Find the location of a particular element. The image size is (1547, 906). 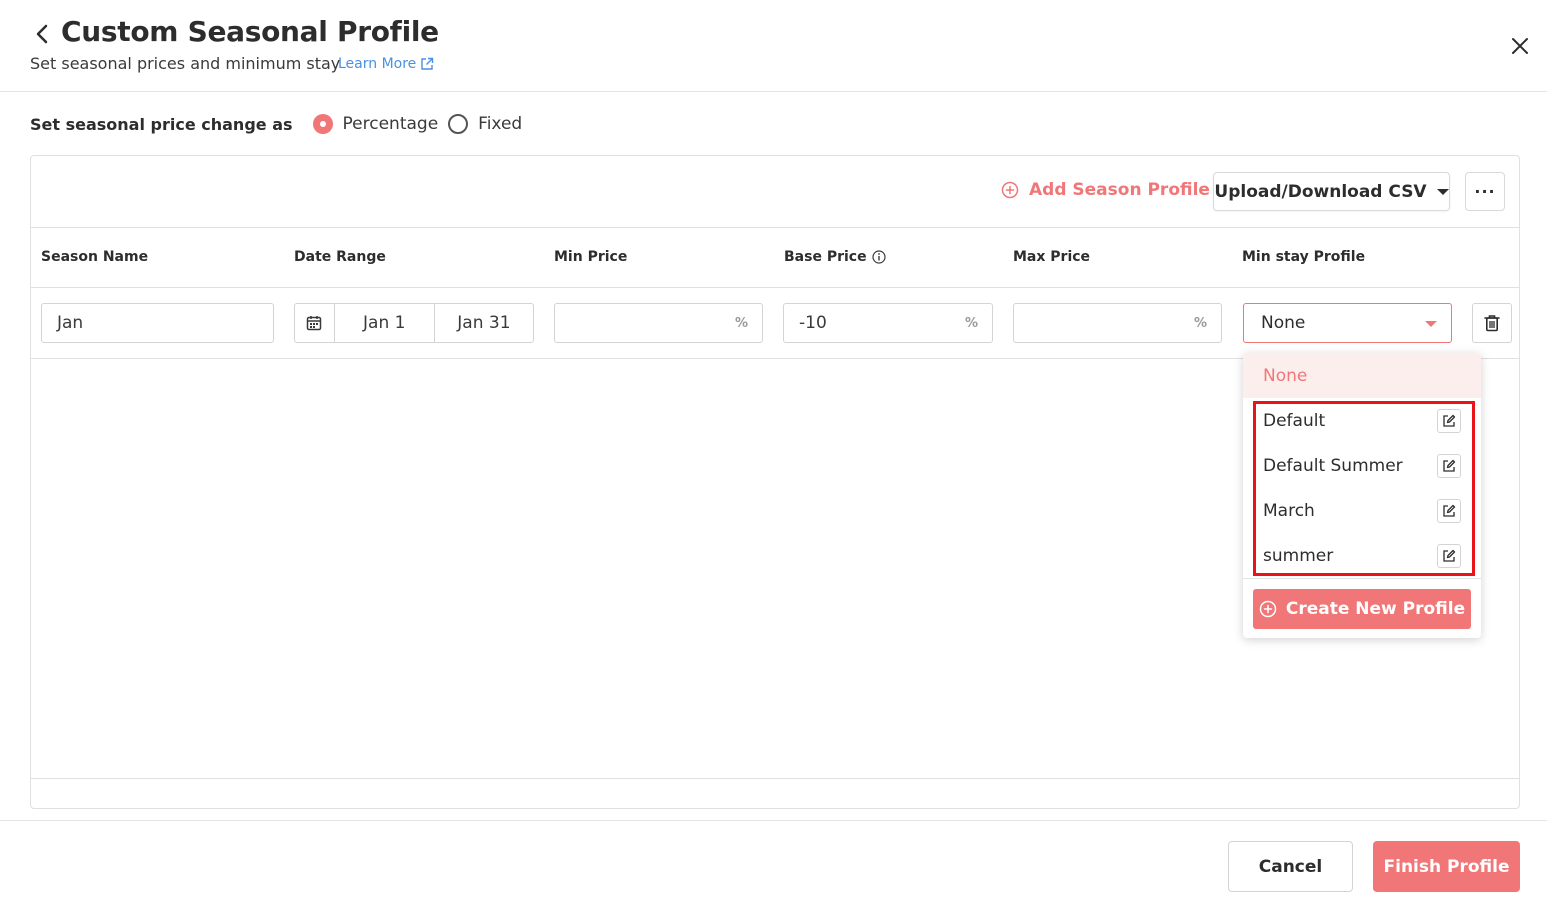

season-name-input: Jan is located at coordinates (157, 323).